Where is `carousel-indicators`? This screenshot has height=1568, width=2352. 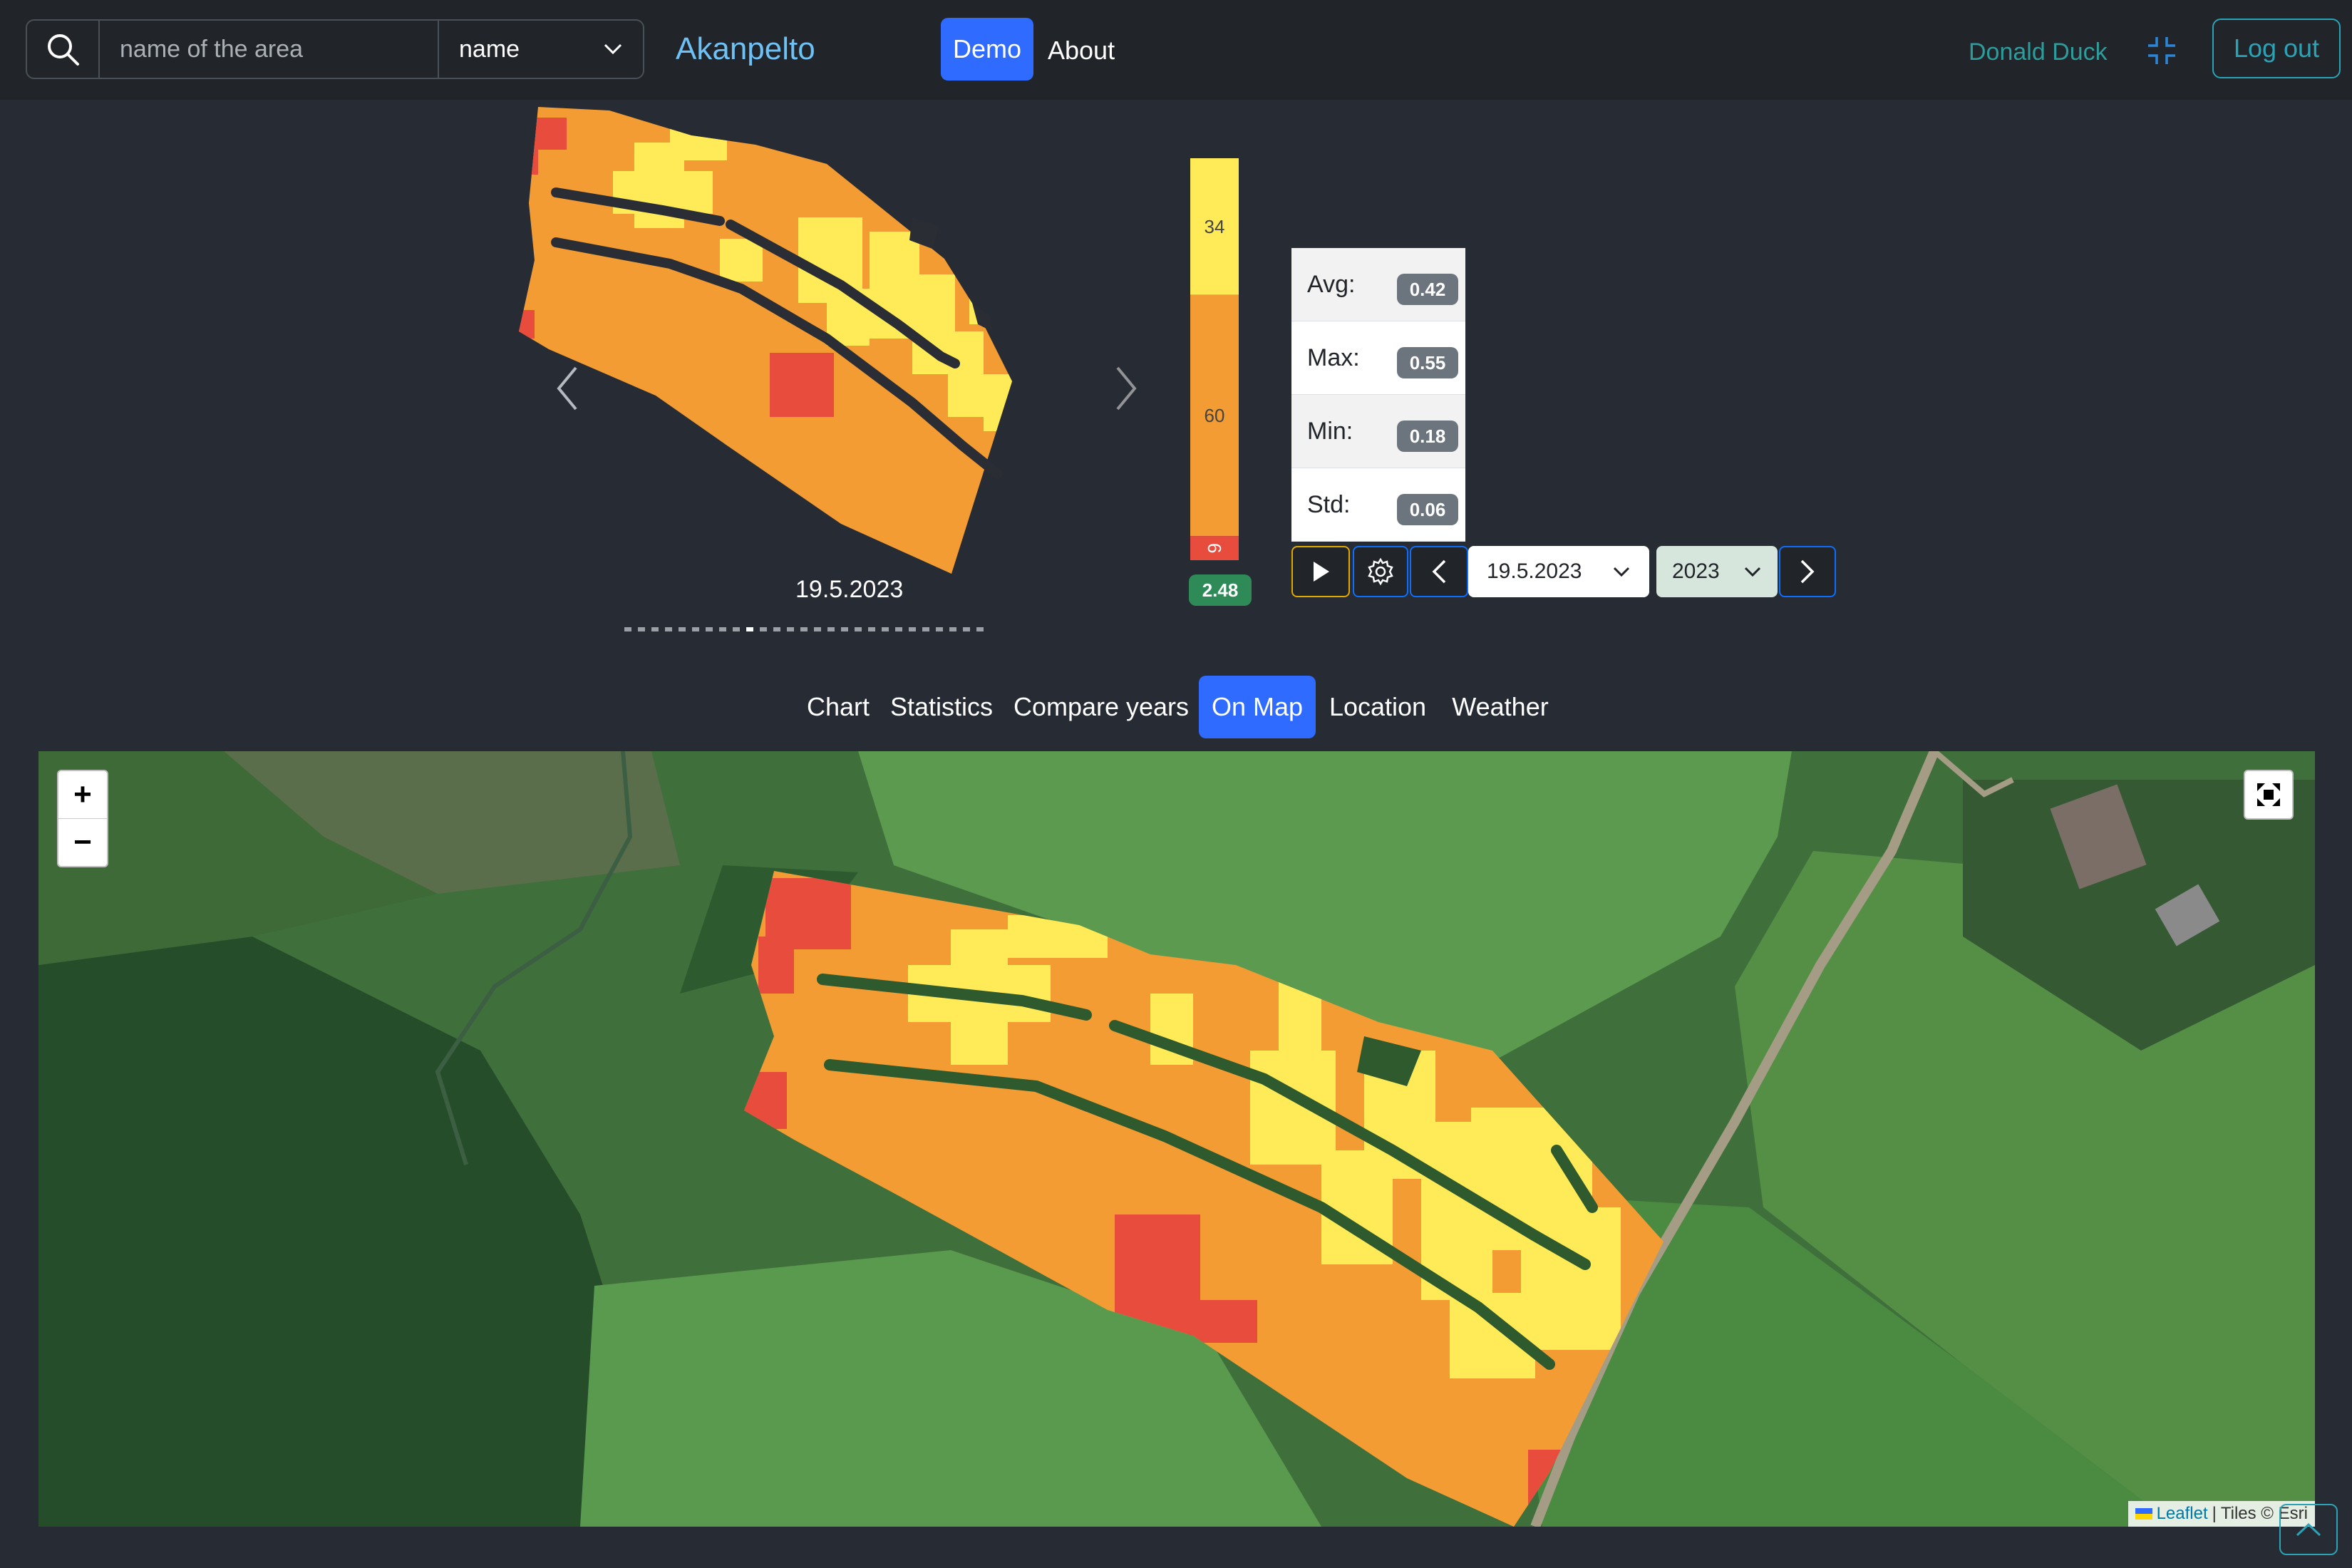
carousel-indicators is located at coordinates (804, 629).